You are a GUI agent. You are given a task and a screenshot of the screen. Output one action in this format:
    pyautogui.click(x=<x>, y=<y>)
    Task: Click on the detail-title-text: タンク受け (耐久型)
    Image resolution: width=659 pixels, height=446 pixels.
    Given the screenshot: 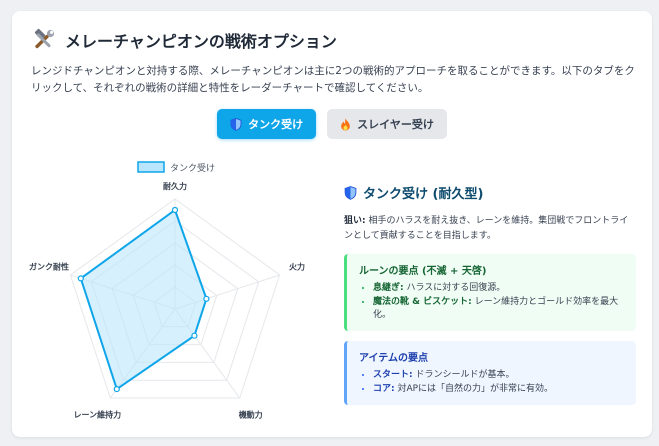 What is the action you would take?
    pyautogui.click(x=423, y=194)
    